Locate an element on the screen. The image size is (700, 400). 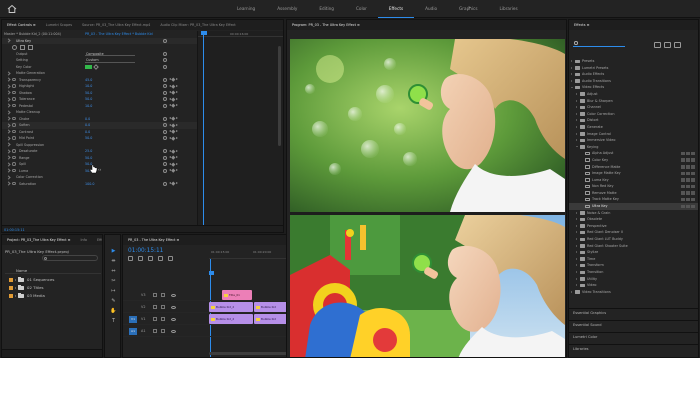
effects-tree-item: Time is located at coordinates (633, 259).